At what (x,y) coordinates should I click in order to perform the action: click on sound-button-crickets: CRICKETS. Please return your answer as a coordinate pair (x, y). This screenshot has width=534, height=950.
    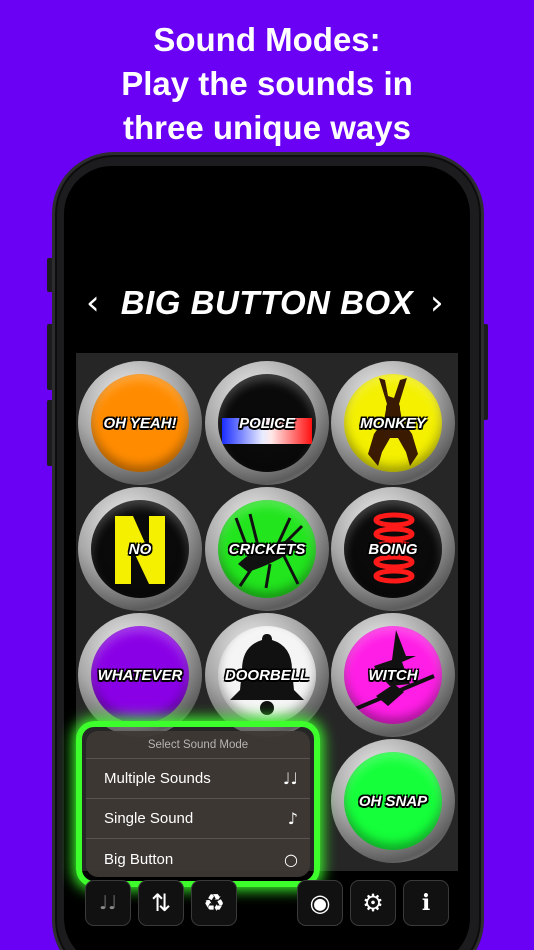
    Looking at the image, I should click on (267, 549).